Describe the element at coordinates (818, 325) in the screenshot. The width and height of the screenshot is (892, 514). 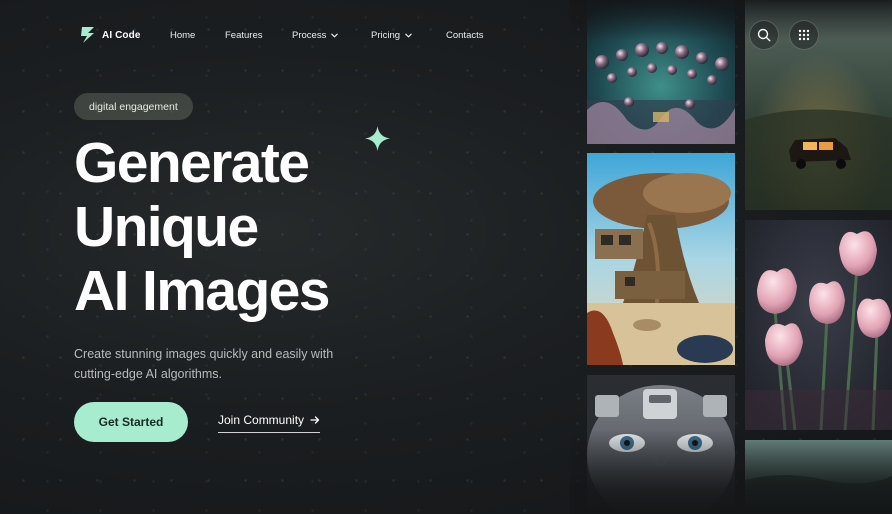
I see `gallery-image-tulips` at that location.